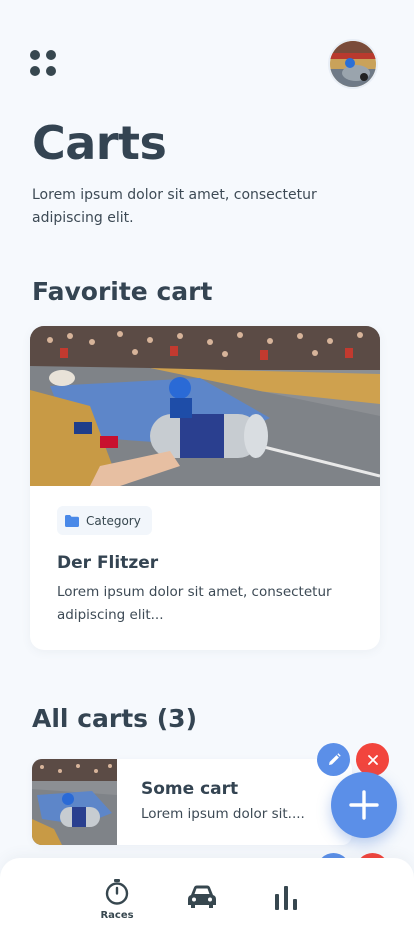 The image size is (414, 931). I want to click on add-cart-button, so click(364, 805).